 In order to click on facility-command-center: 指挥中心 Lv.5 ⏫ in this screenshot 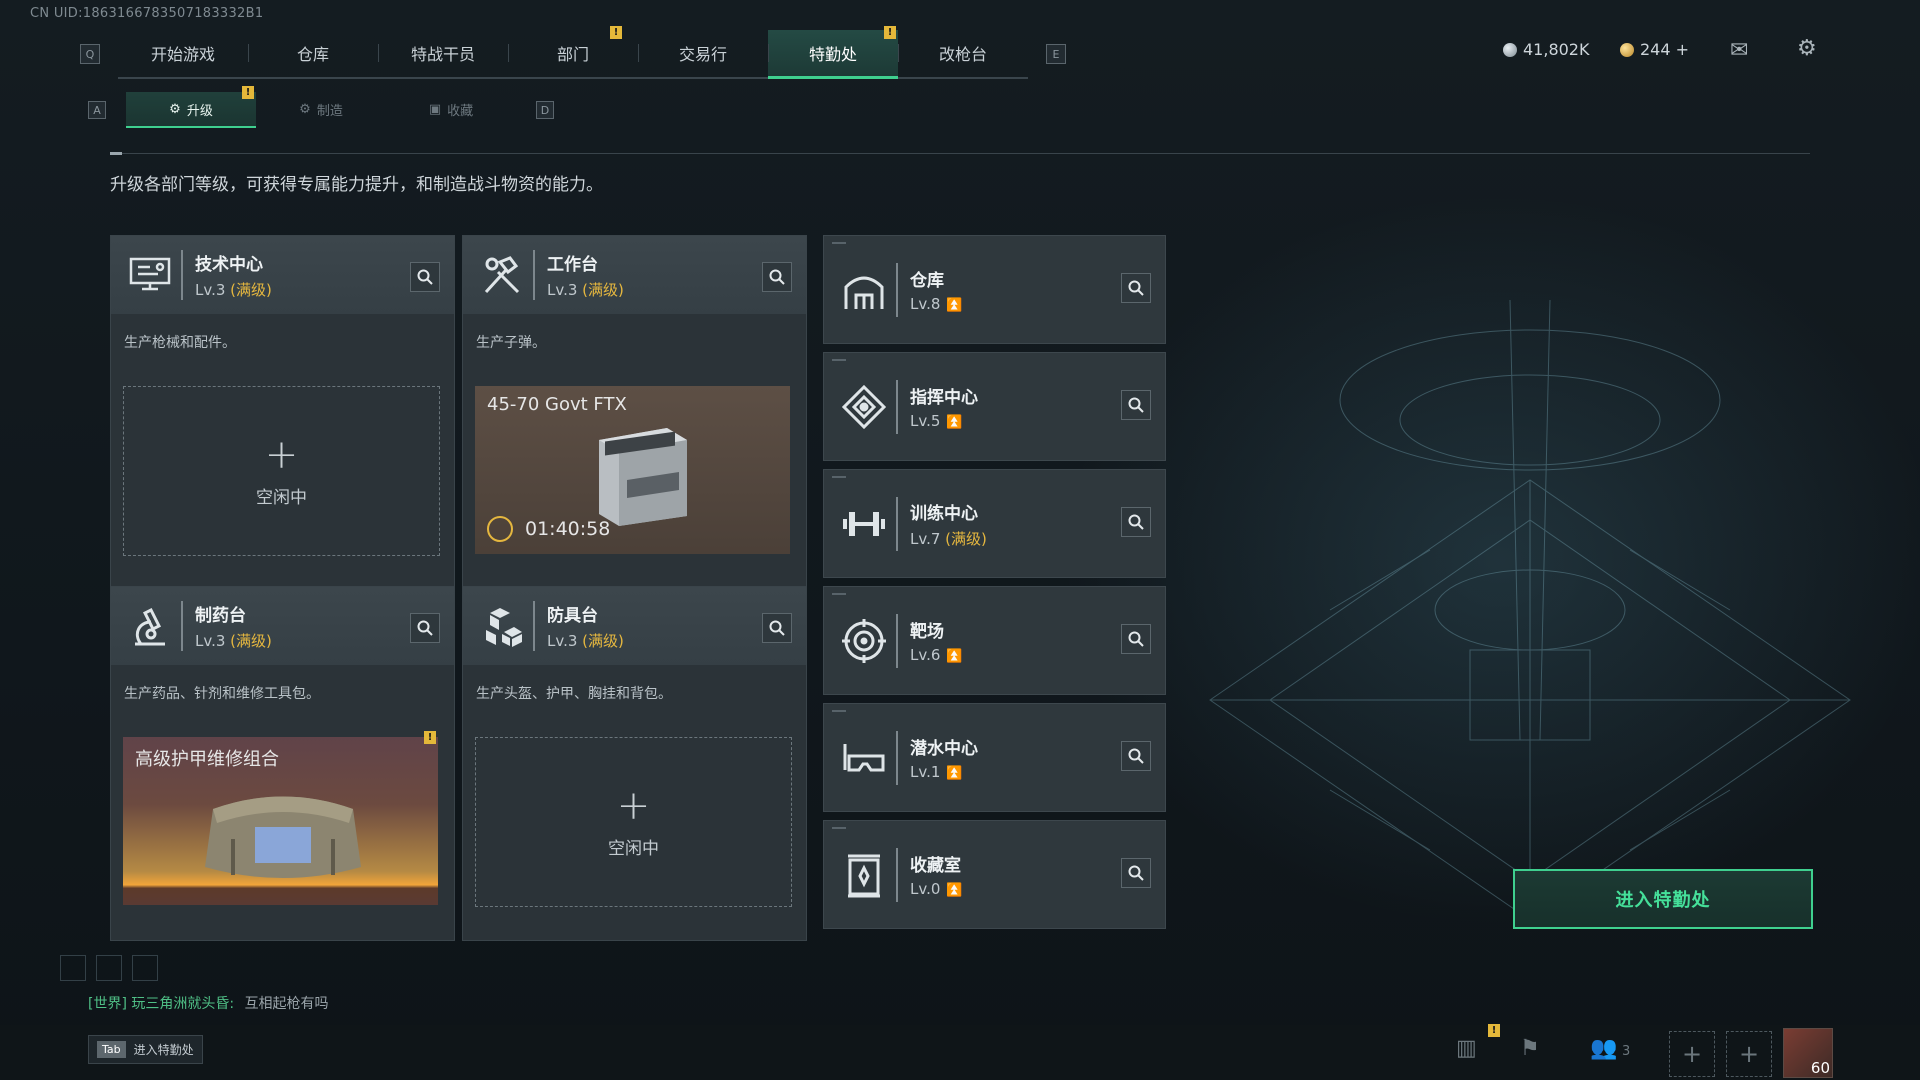, I will do `click(994, 406)`.